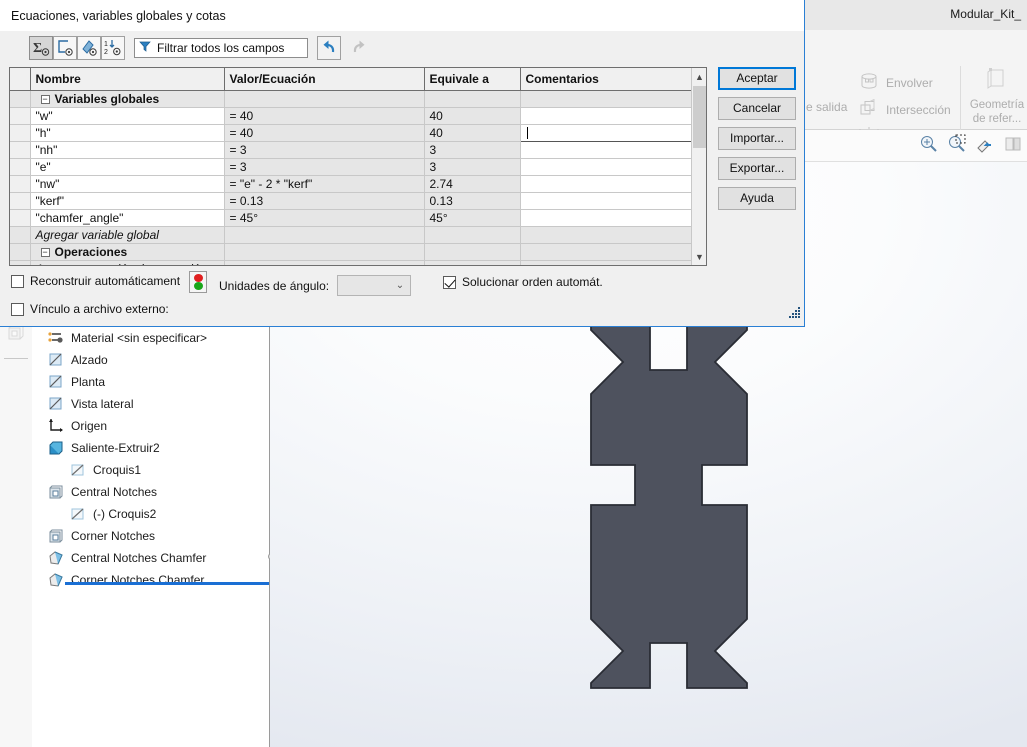 The width and height of the screenshot is (1027, 747). I want to click on value-equation-cell: = 45°, so click(324, 218).